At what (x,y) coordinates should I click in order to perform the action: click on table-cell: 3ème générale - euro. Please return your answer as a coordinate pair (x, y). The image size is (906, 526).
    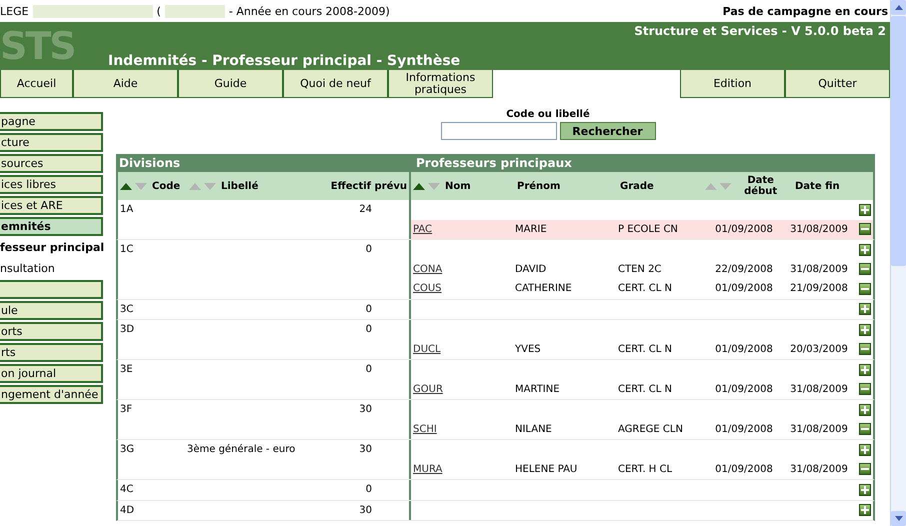
    Looking at the image, I should click on (241, 449).